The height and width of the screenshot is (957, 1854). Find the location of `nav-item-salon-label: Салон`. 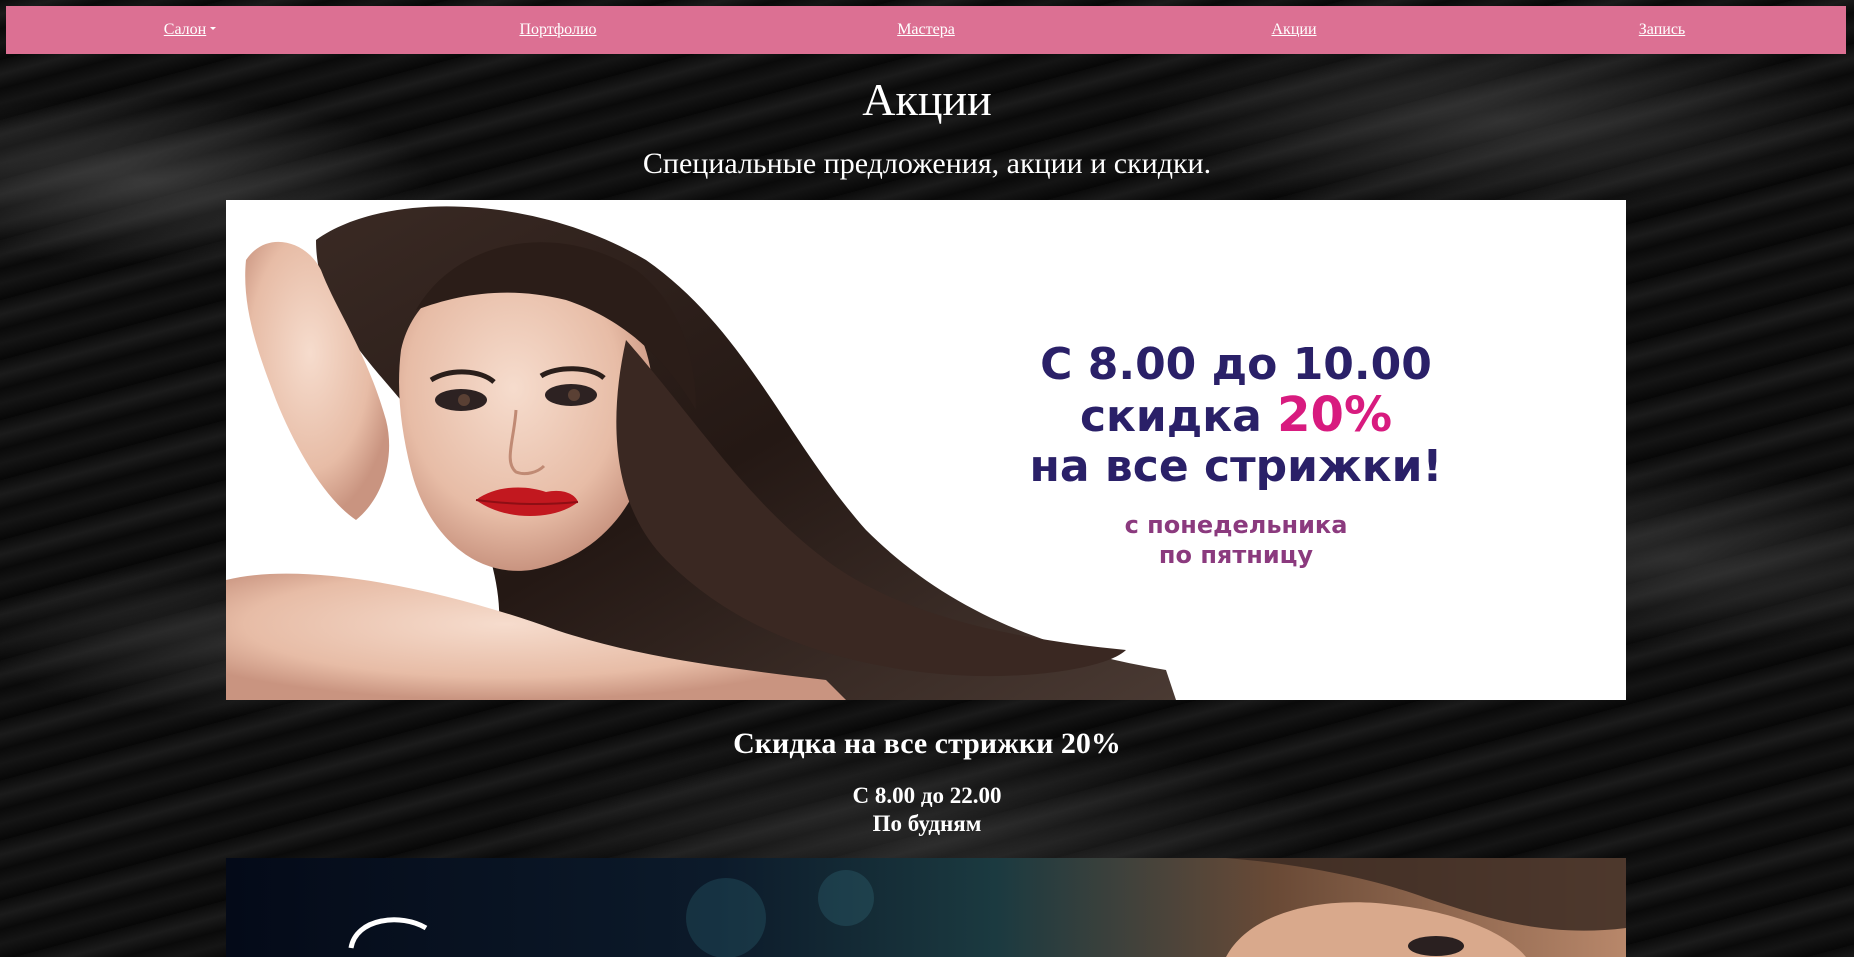

nav-item-salon-label: Салон is located at coordinates (185, 29).